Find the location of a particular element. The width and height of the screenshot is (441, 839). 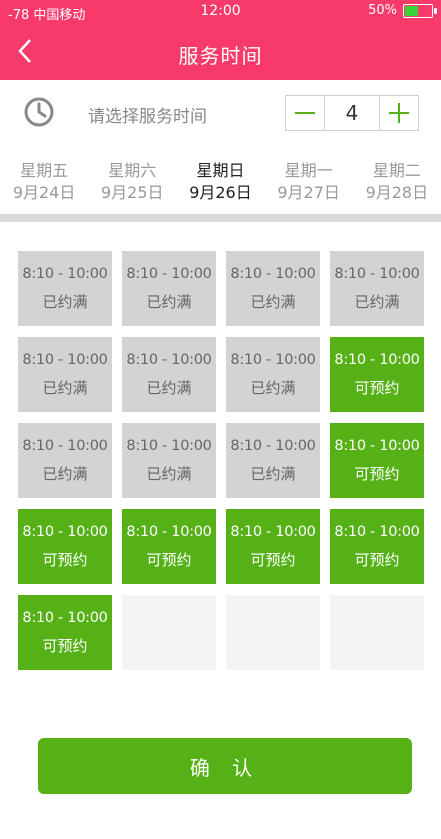

plus-icon is located at coordinates (399, 113).